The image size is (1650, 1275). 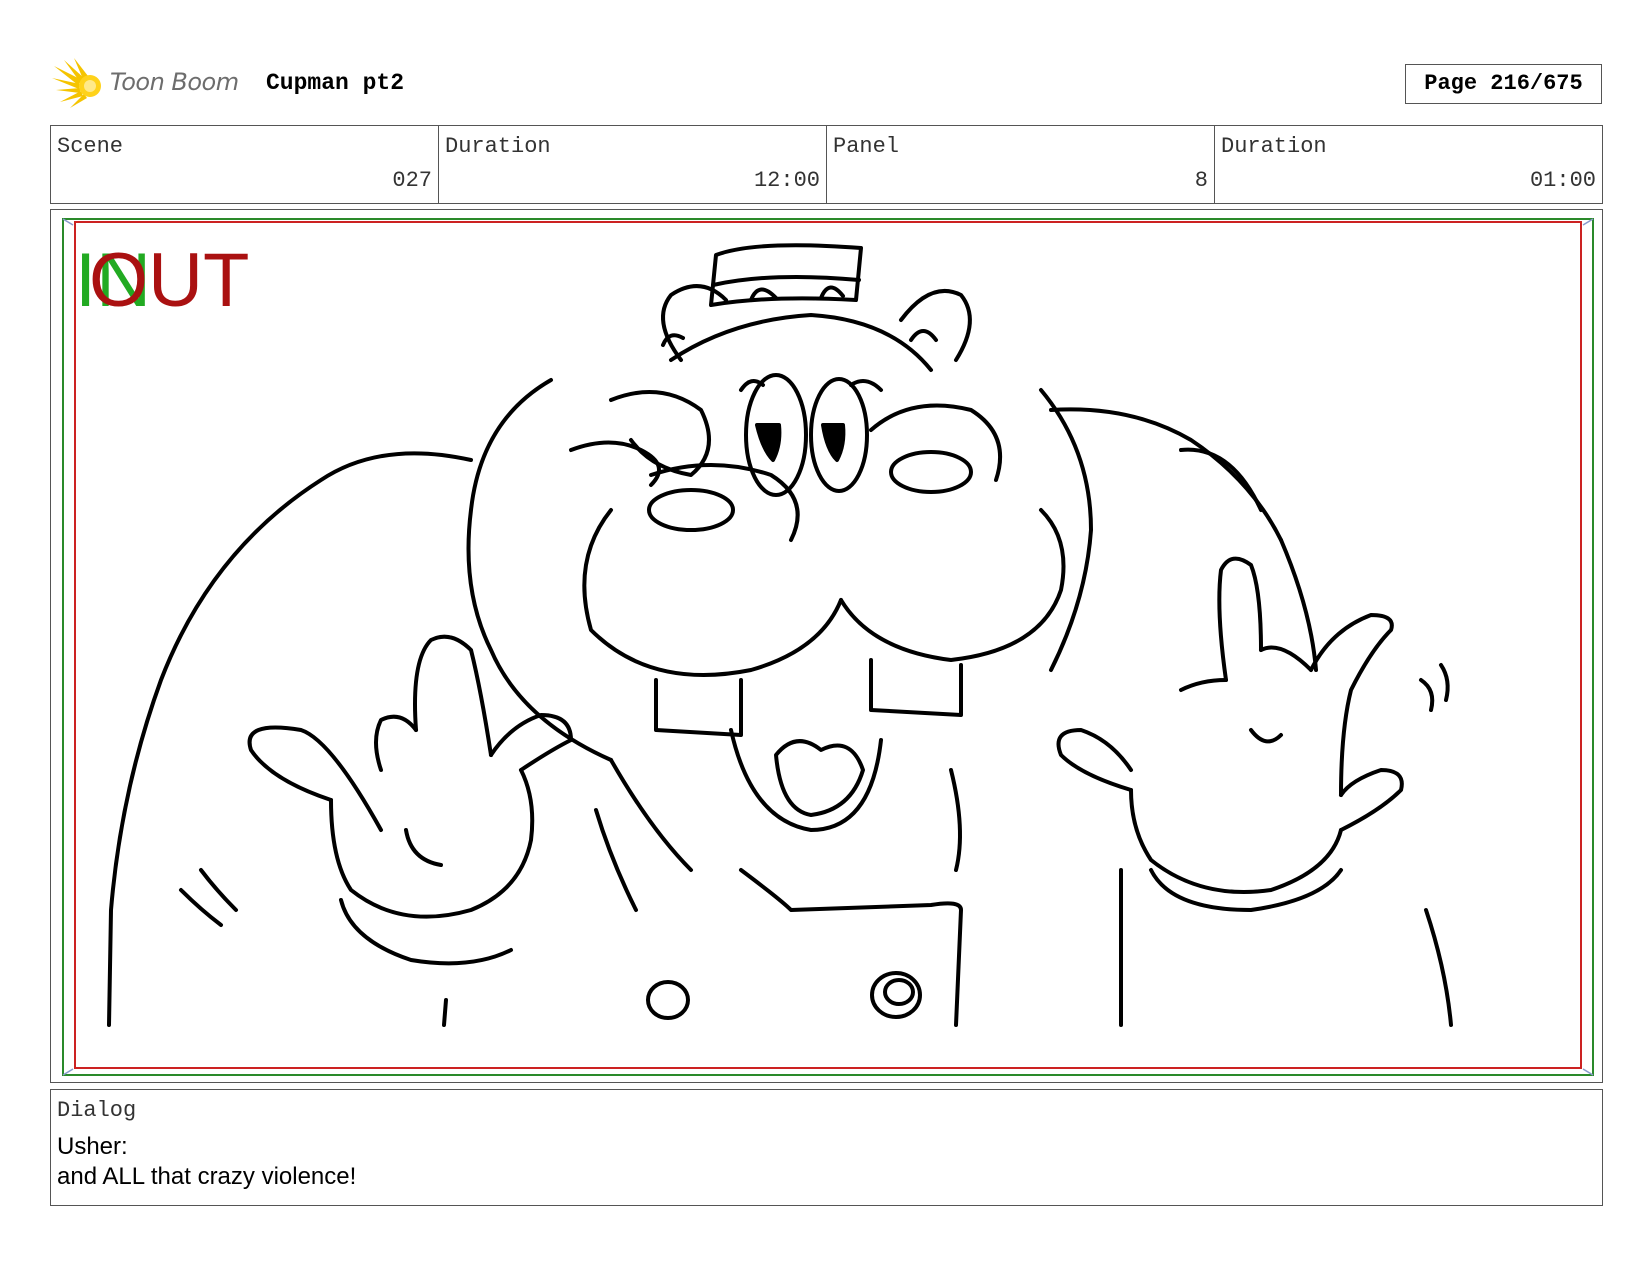 I want to click on logo-wordmark: Toon Boom, so click(x=174, y=82).